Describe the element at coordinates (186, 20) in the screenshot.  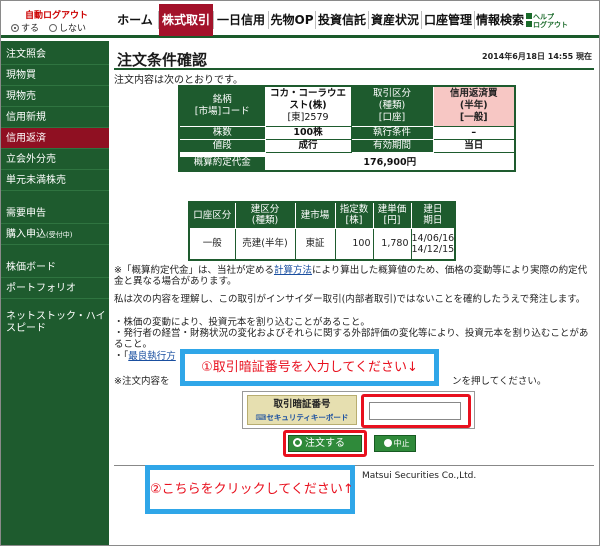
I see `tab-stock-trade: 株式取引` at that location.